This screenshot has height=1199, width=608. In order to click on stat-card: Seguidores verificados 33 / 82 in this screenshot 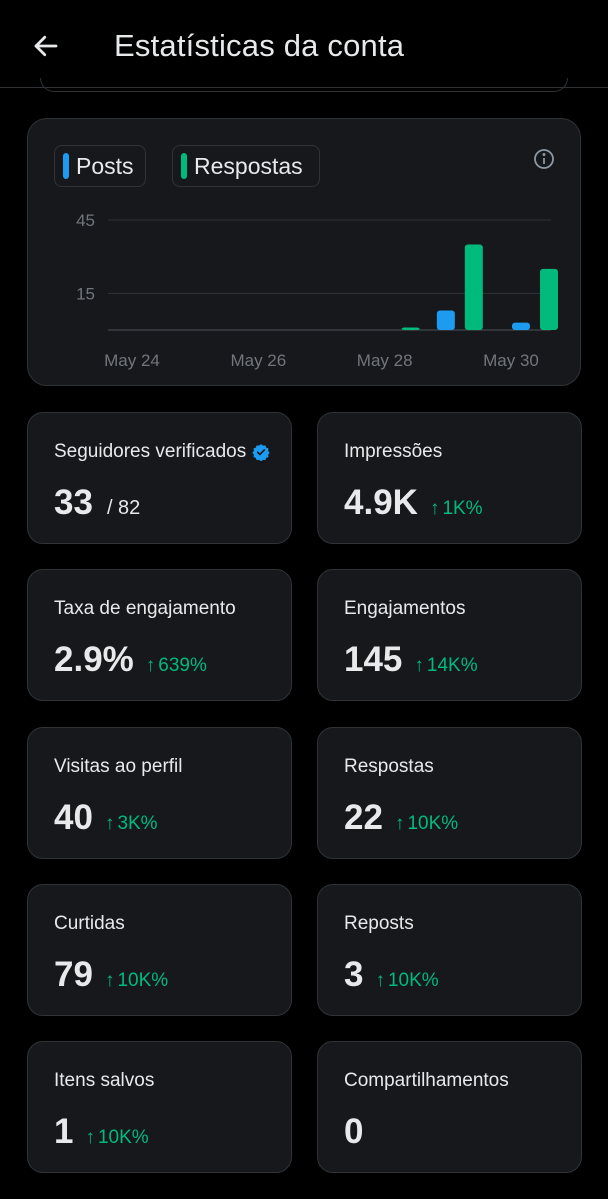, I will do `click(159, 478)`.